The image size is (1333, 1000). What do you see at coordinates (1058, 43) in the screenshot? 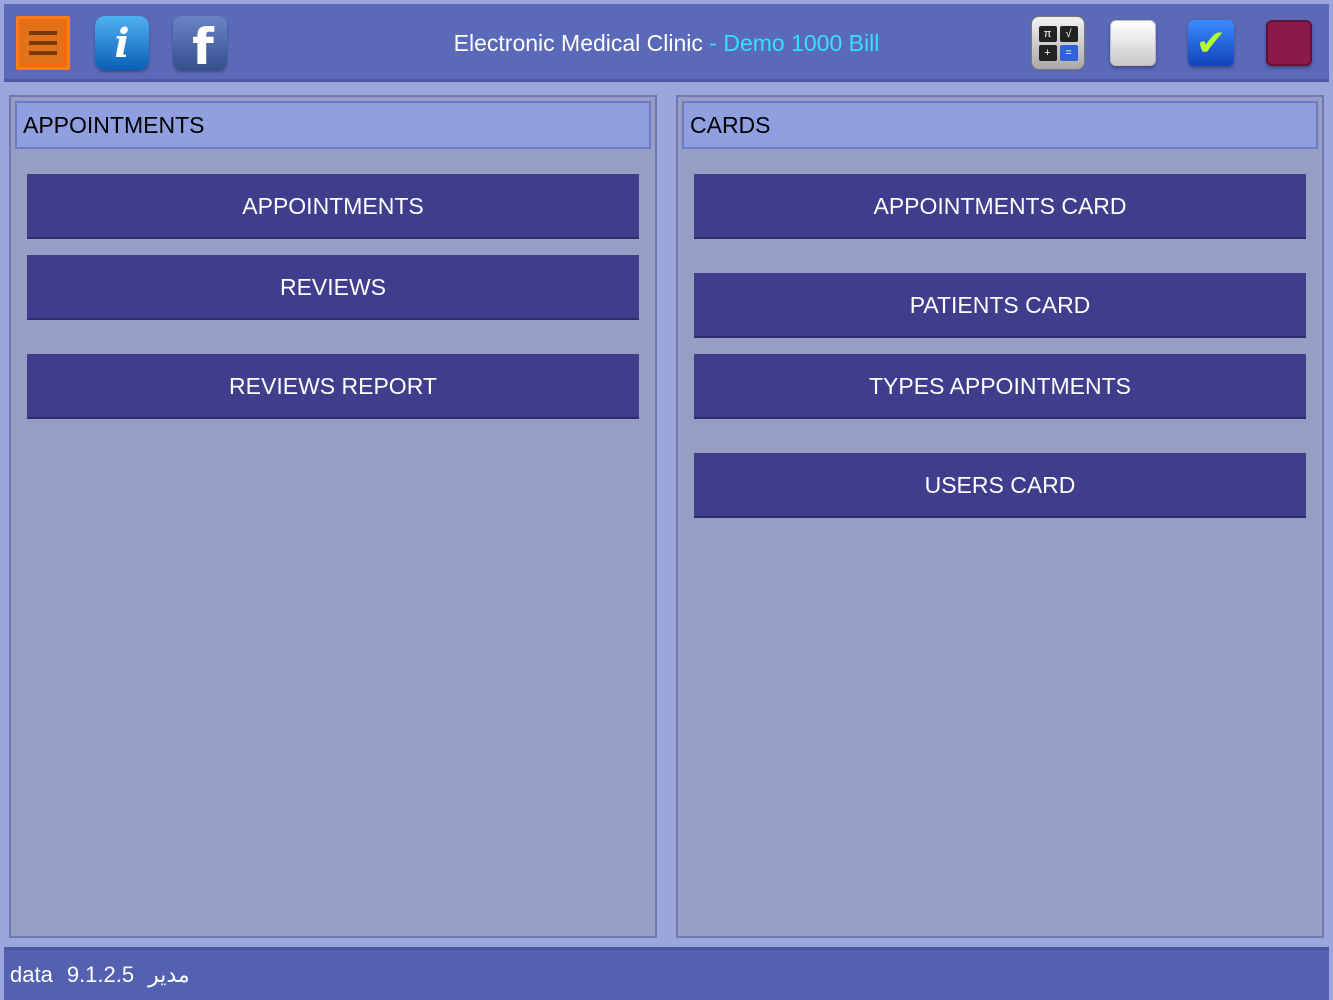
I see `calculator-icon: π √ + =` at bounding box center [1058, 43].